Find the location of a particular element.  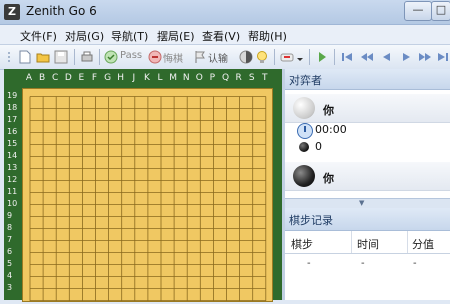

estimate-score-icon is located at coordinates (246, 57).